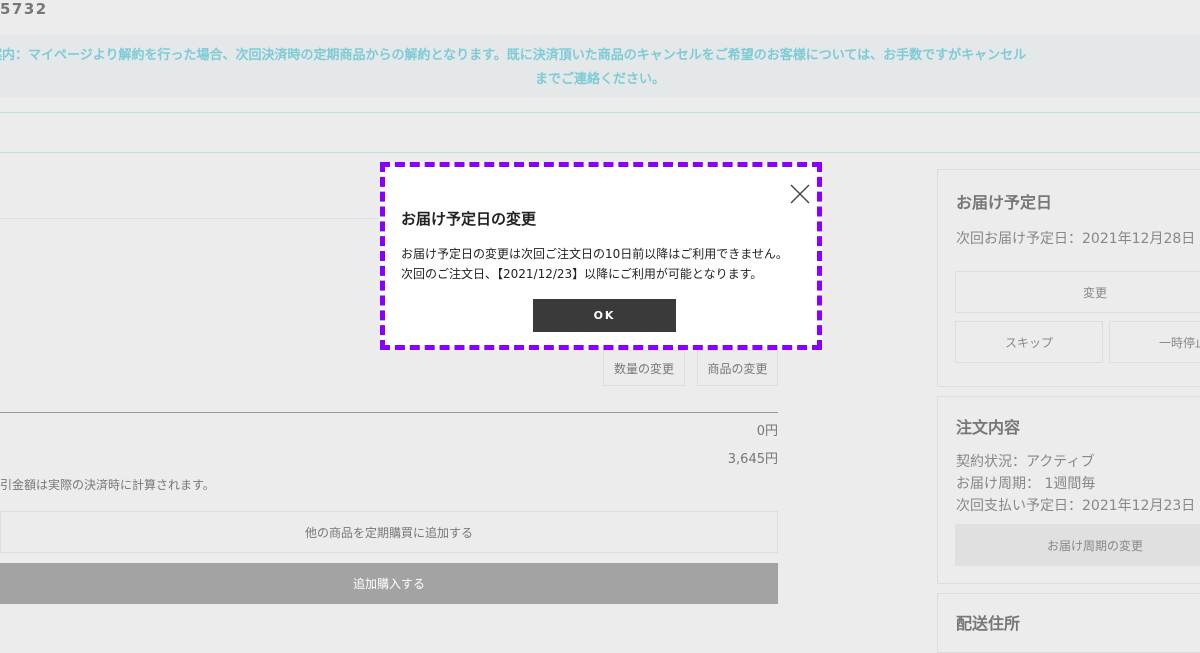 The width and height of the screenshot is (1200, 653). I want to click on discount-note: 引金額は実際の決済時に計算されます。, so click(107, 485).